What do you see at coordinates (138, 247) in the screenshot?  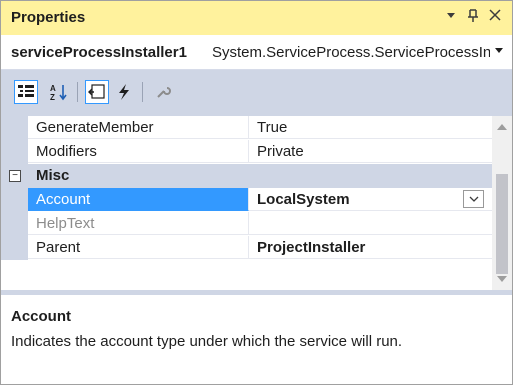 I see `property-name: Parent` at bounding box center [138, 247].